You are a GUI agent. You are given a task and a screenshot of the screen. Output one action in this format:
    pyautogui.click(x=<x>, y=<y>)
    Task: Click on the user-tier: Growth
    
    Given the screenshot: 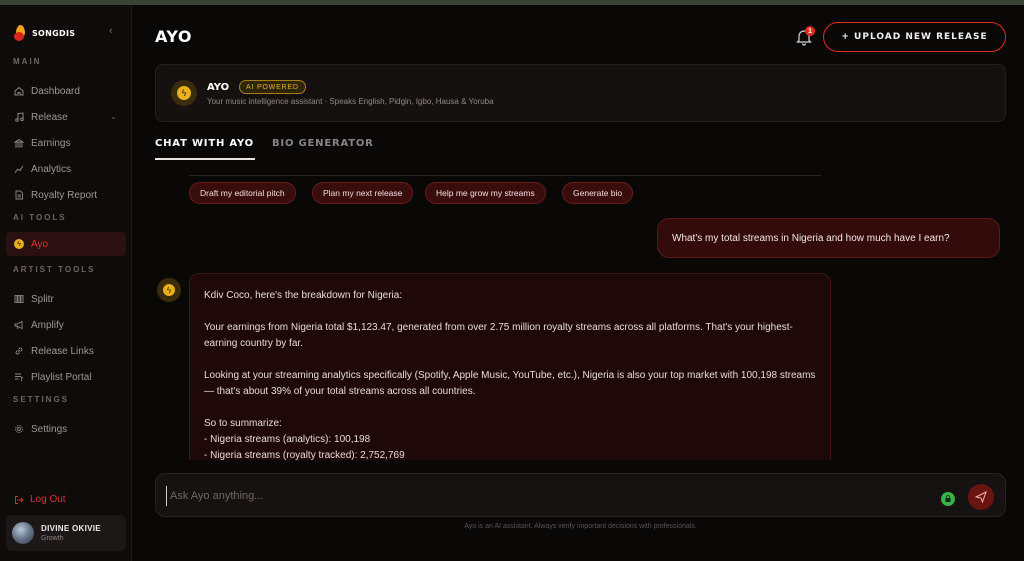 What is the action you would take?
    pyautogui.click(x=52, y=538)
    